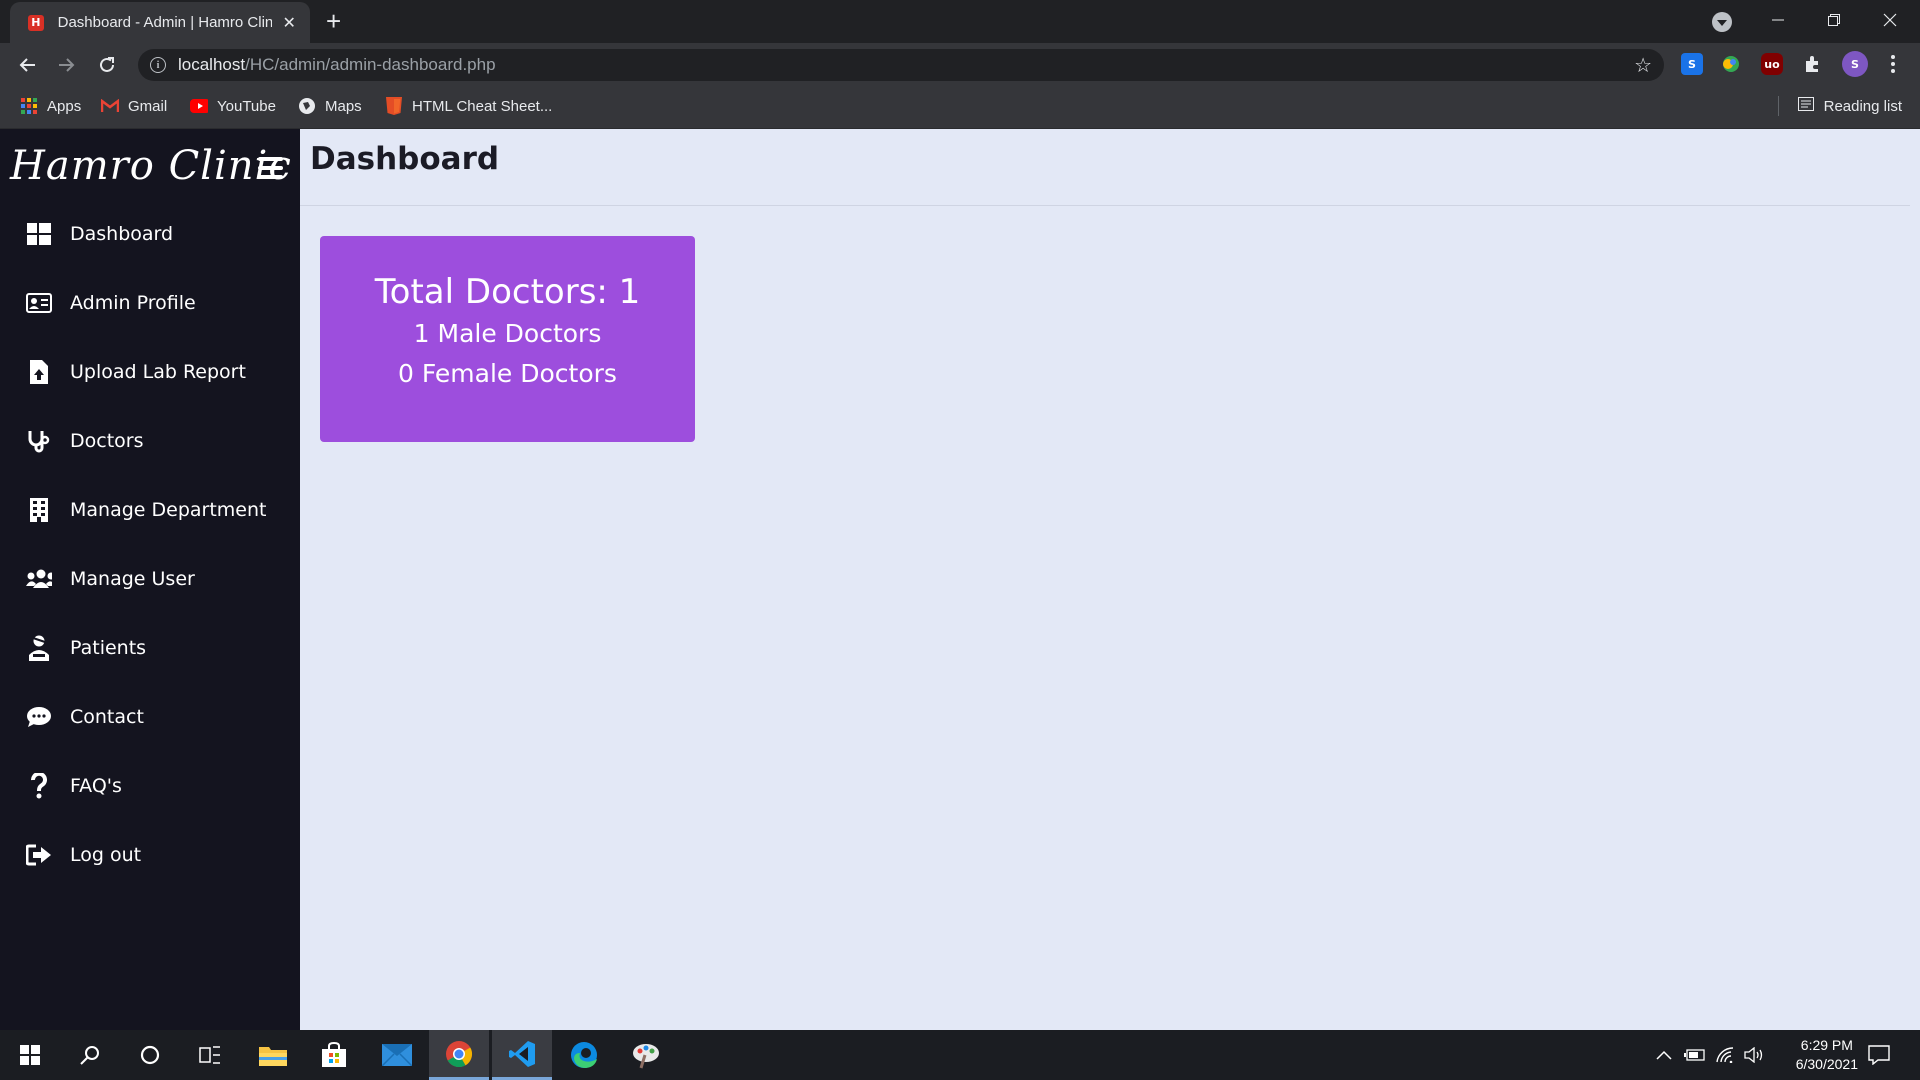  I want to click on dashboard-grid-icon, so click(39, 234).